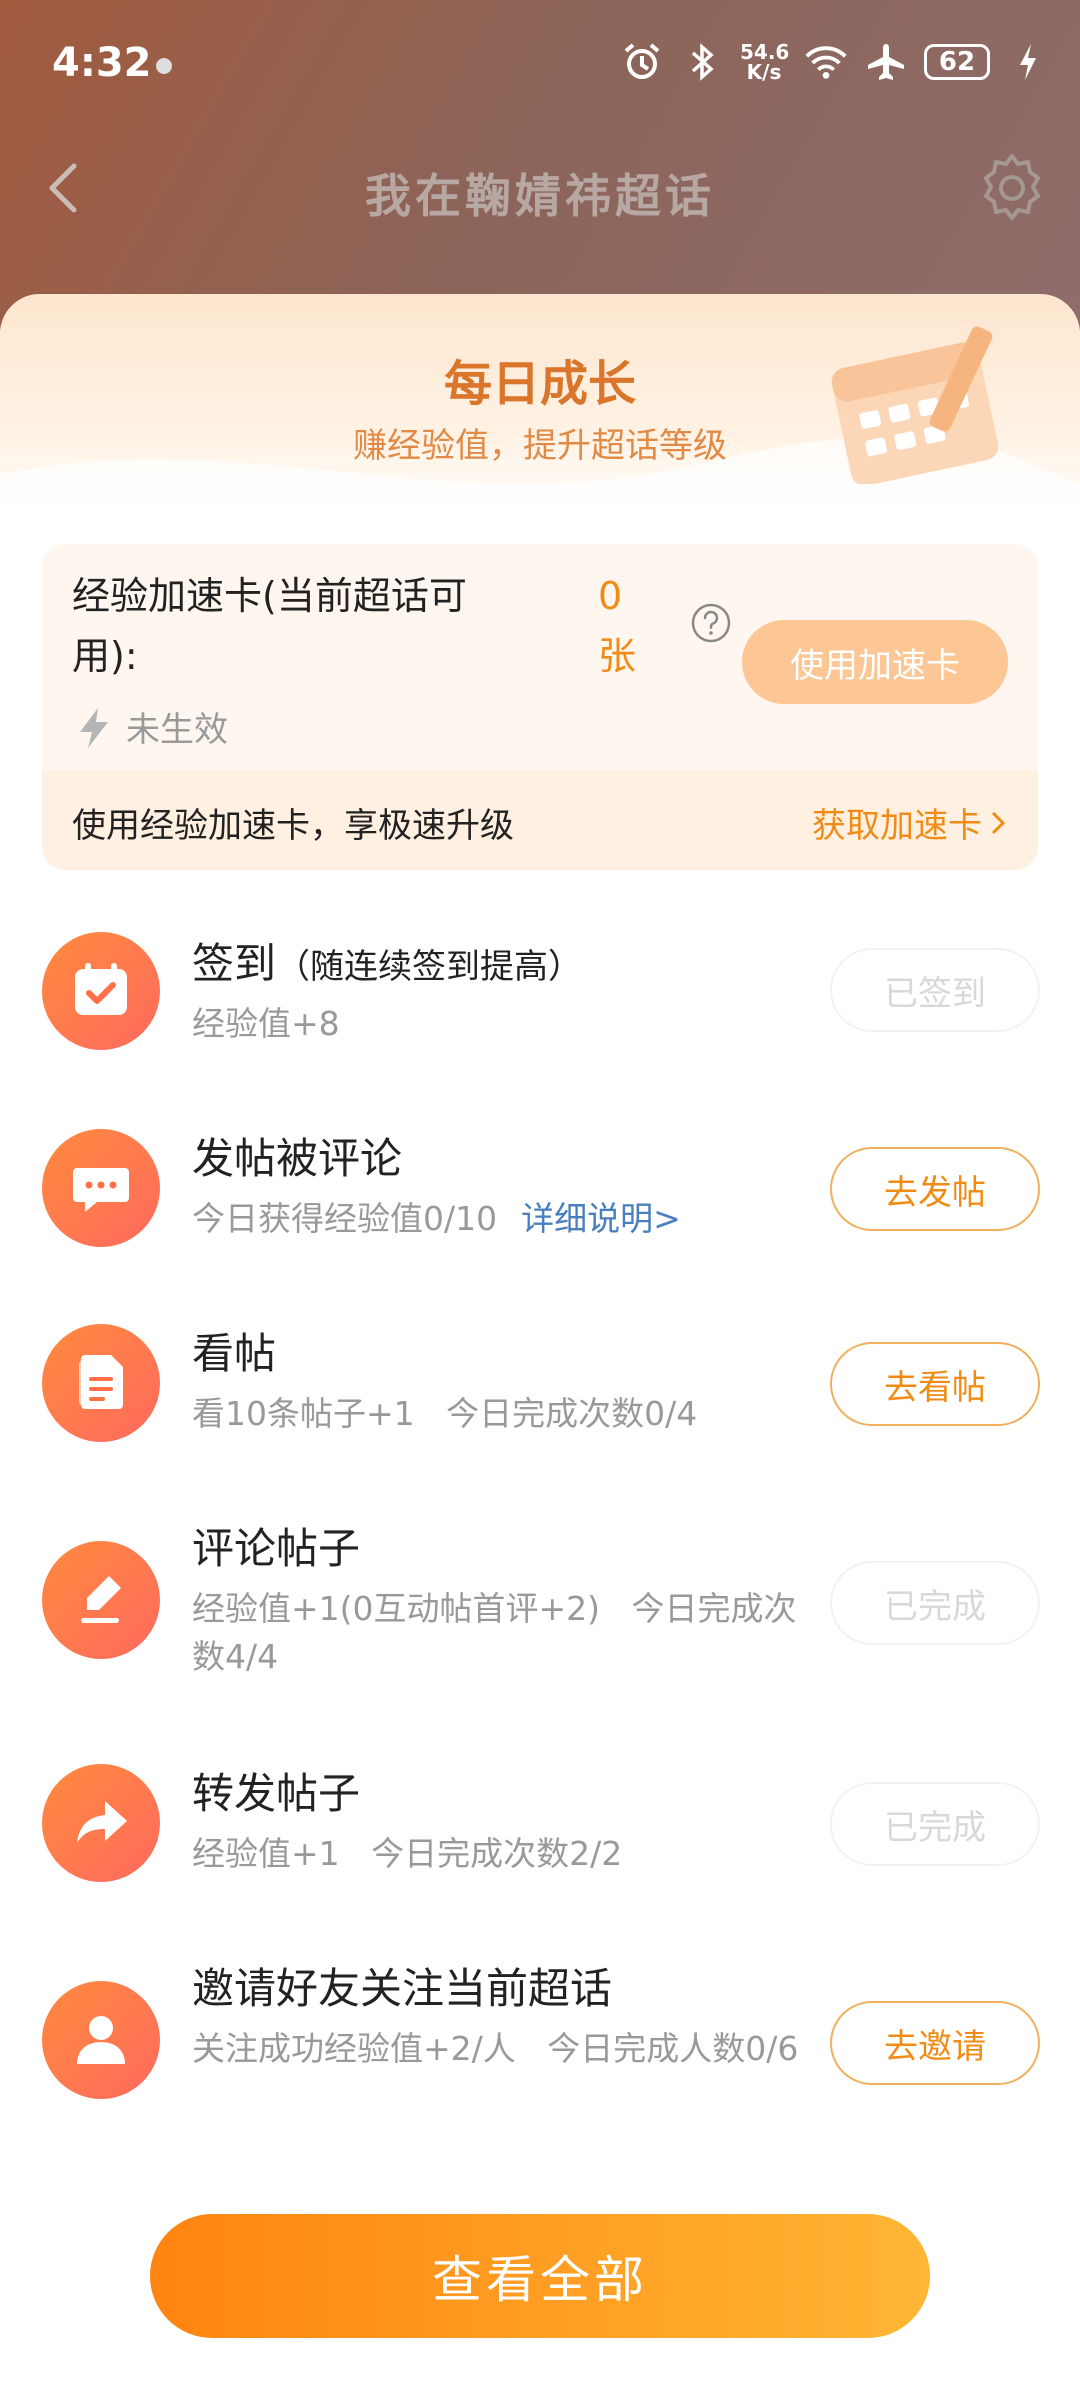  What do you see at coordinates (910, 822) in the screenshot?
I see `get-boost-card-link: 获取加速卡` at bounding box center [910, 822].